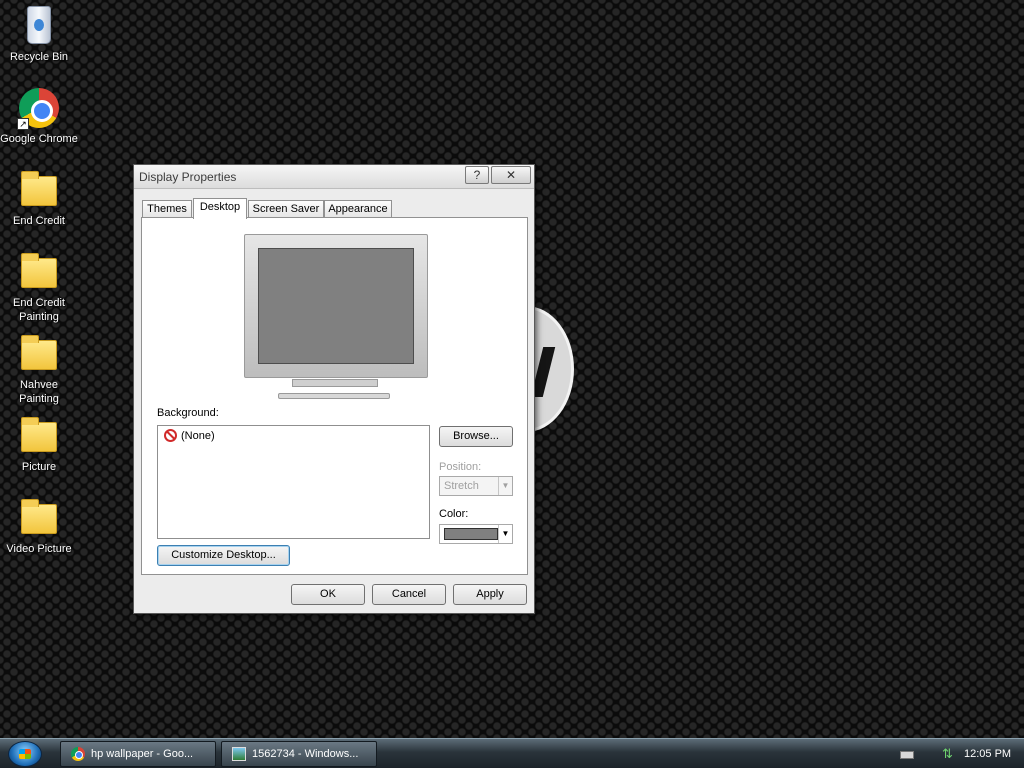  Describe the element at coordinates (39, 139) in the screenshot. I see `desktop-icon-label: Google Chrome` at that location.